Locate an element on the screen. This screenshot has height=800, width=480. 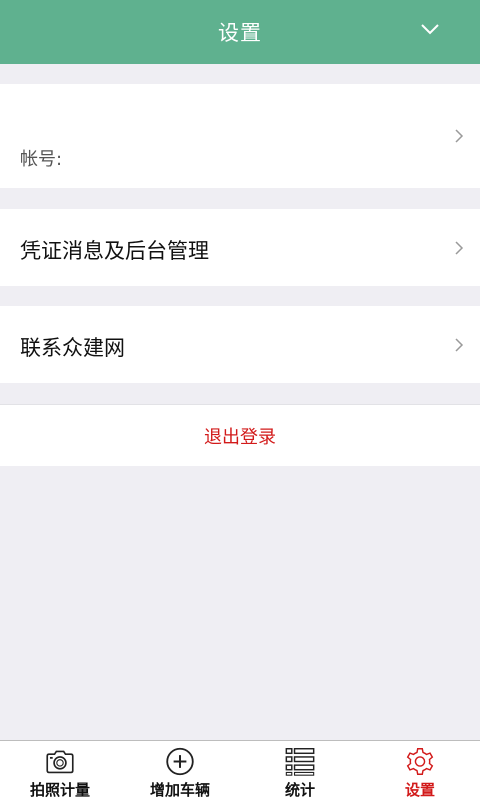
tab-photo-measure: 拍照计量 is located at coordinates (60, 770).